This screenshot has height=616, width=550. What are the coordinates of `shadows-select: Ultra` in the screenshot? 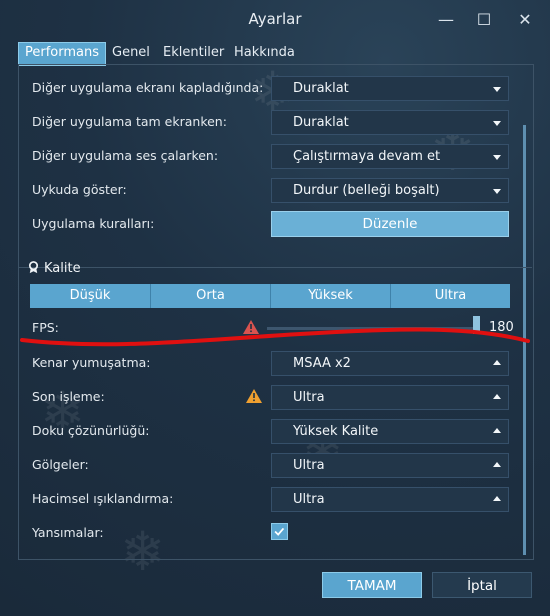 It's located at (390, 465).